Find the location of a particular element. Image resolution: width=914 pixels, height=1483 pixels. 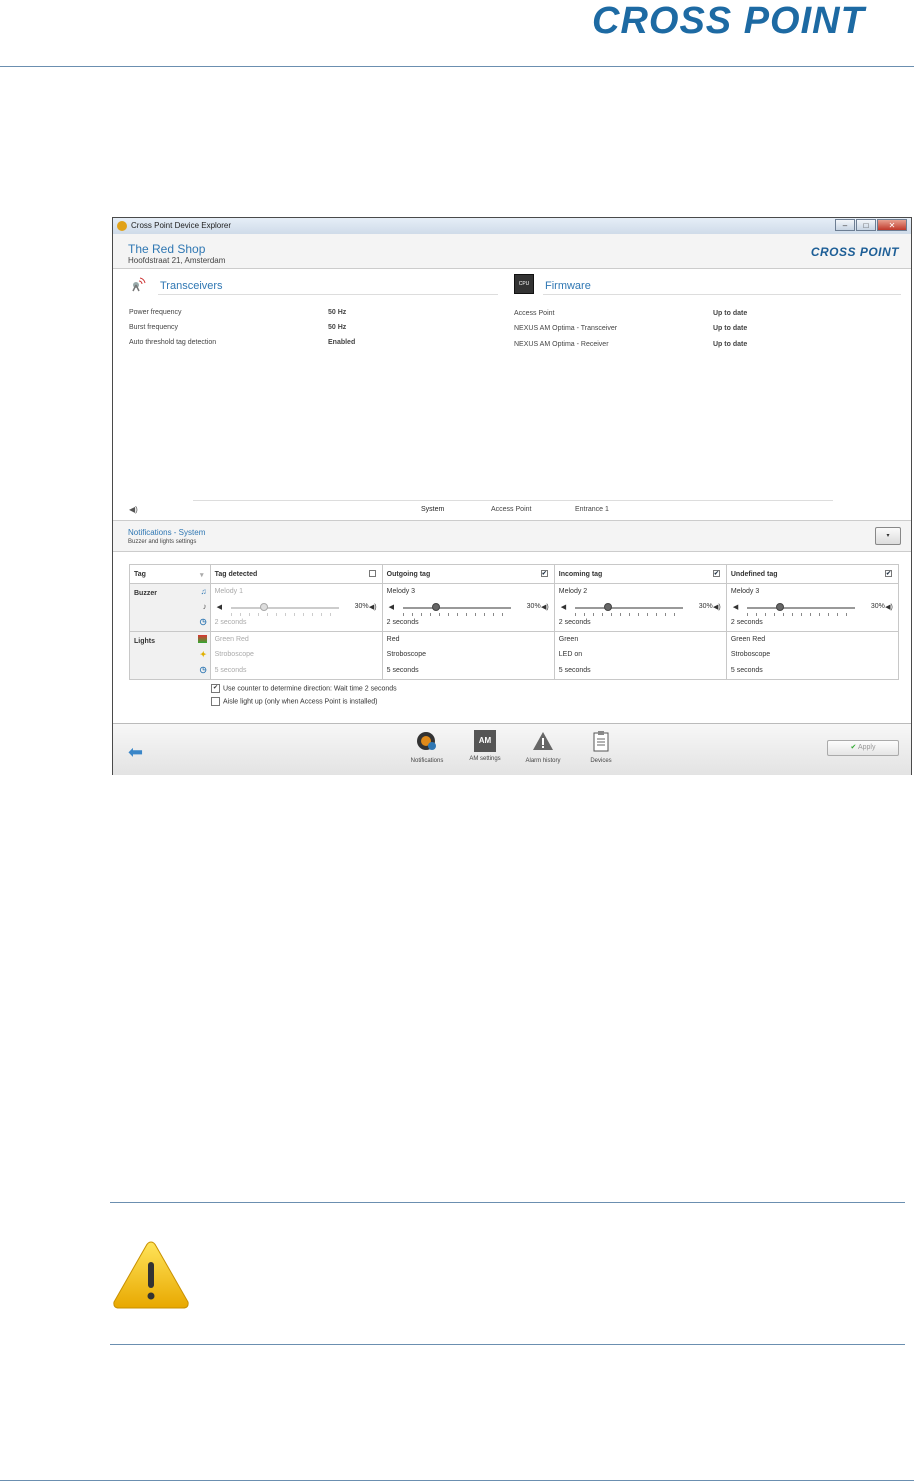

lightbulb-icon: ✦ is located at coordinates (203, 654).